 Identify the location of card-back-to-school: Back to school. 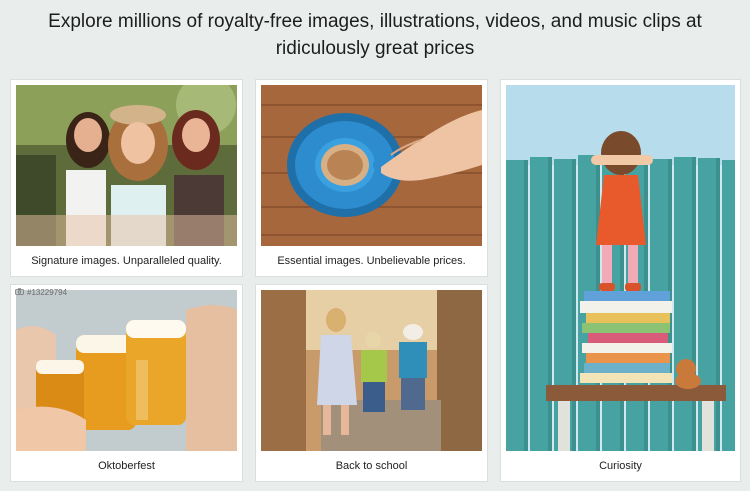
(371, 383).